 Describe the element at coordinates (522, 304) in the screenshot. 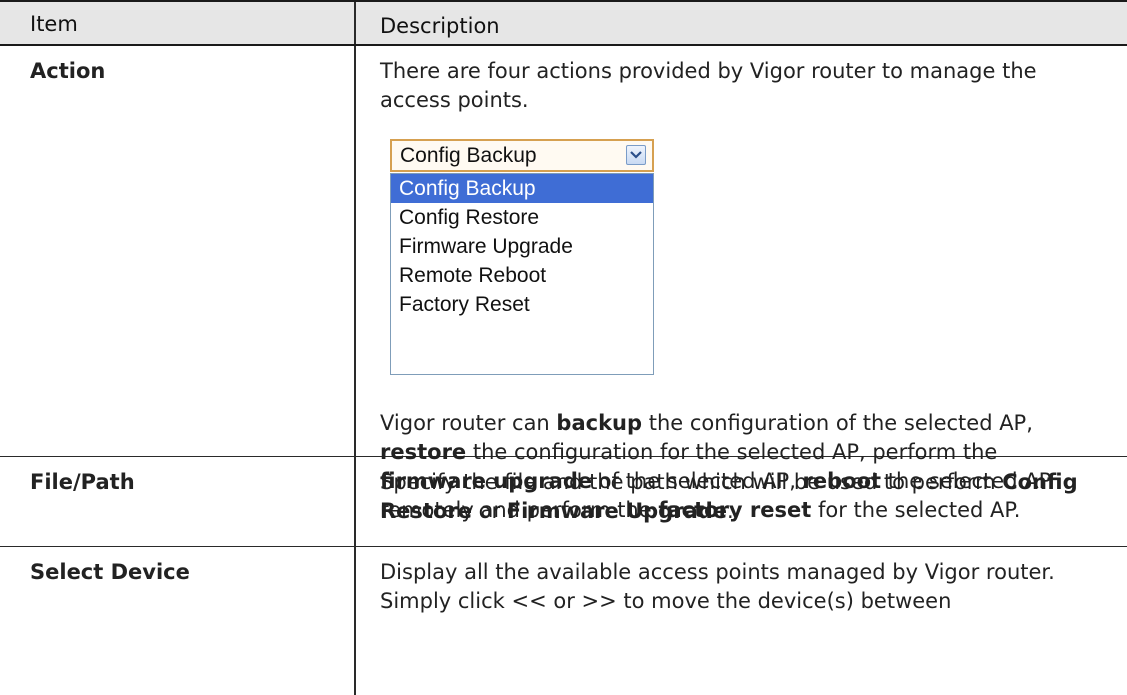

I see `option-factory-reset: Factory Reset` at that location.